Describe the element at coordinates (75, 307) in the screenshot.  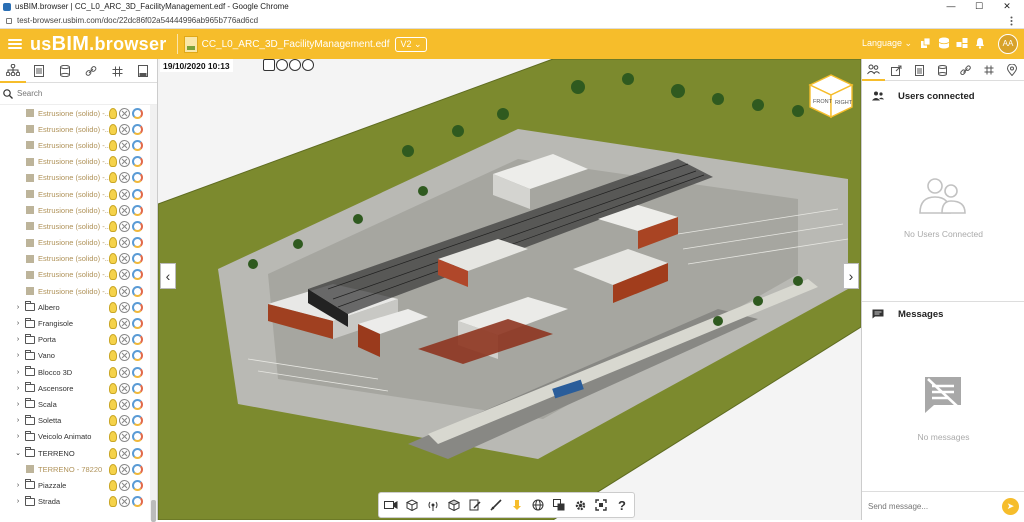
I see `tree-row: › Albero` at that location.